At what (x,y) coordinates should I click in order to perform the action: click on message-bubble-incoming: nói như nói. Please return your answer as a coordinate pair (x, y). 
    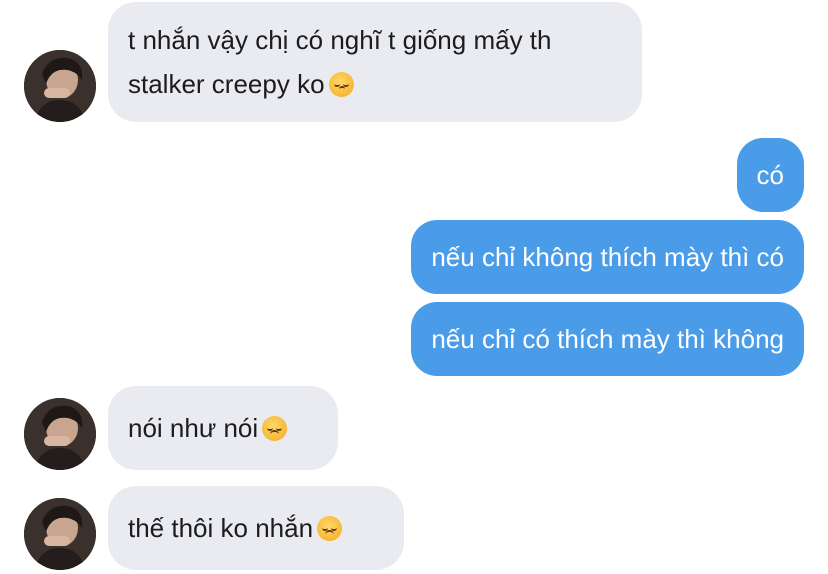
    Looking at the image, I should click on (223, 428).